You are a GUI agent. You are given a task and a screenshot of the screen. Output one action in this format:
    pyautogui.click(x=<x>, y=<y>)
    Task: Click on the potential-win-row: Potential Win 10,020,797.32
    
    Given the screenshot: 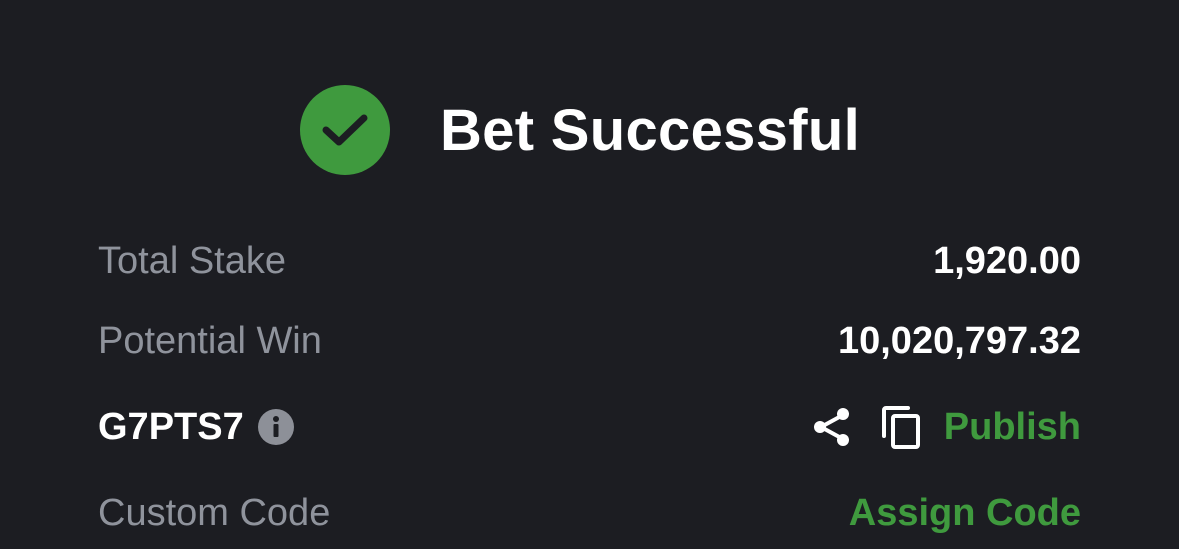 What is the action you would take?
    pyautogui.click(x=589, y=341)
    